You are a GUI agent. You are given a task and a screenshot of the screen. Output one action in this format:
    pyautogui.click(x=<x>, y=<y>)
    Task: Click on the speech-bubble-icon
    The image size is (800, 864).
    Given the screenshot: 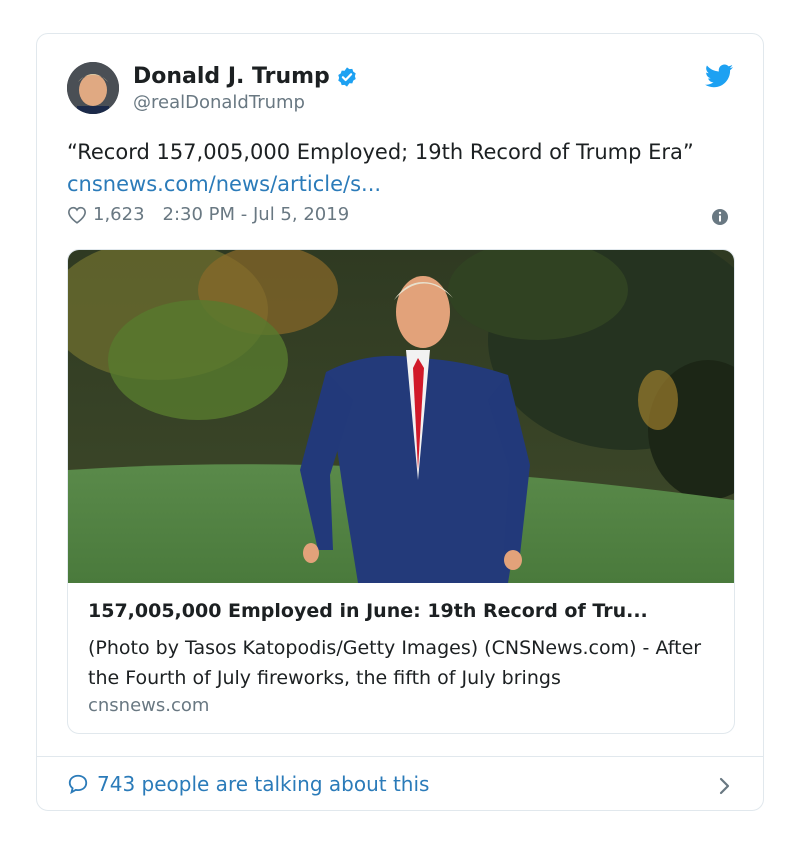 What is the action you would take?
    pyautogui.click(x=78, y=784)
    